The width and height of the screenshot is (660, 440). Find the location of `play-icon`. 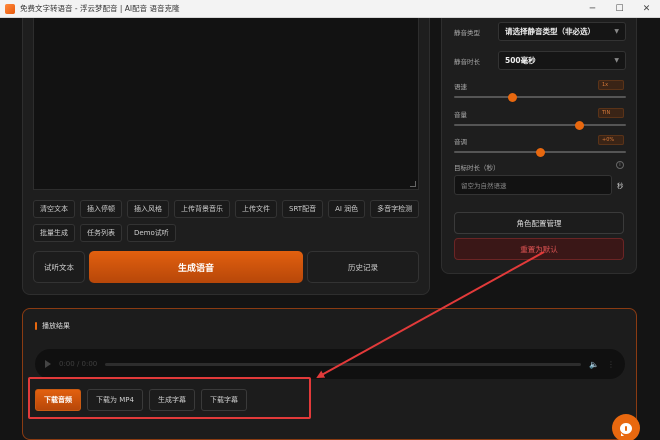

play-icon is located at coordinates (48, 364).